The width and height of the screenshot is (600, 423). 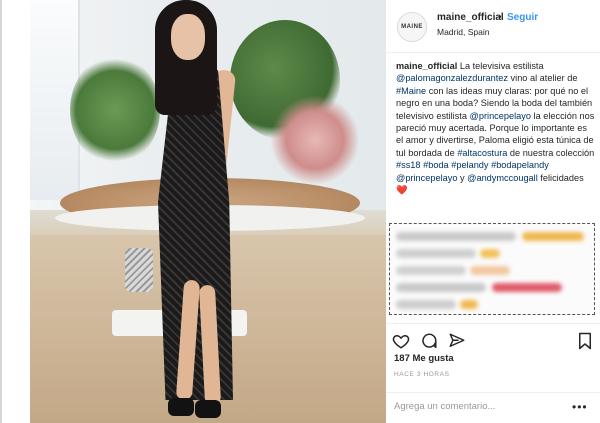 I want to click on blurred-comments, so click(x=492, y=269).